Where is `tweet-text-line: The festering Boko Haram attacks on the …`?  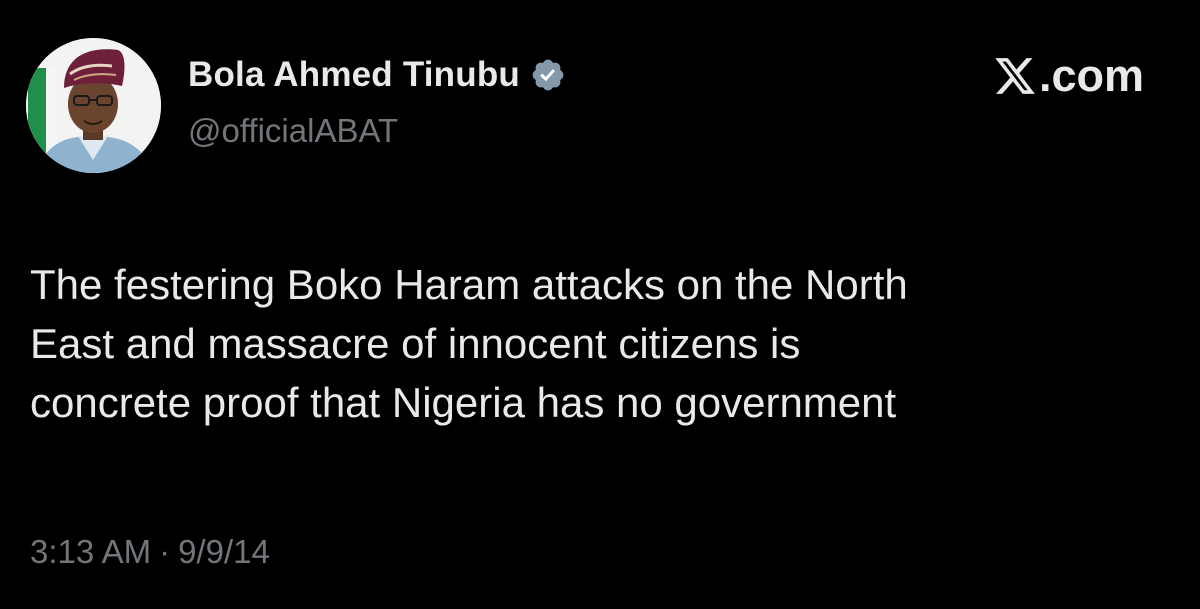
tweet-text-line: The festering Boko Haram attacks on the … is located at coordinates (469, 284).